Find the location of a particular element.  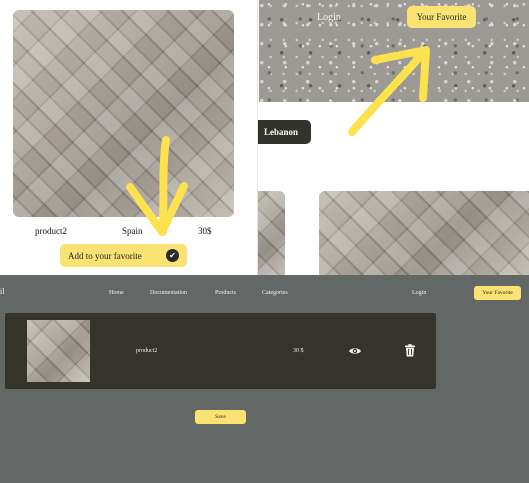

favorite-thumbnail is located at coordinates (58, 351).